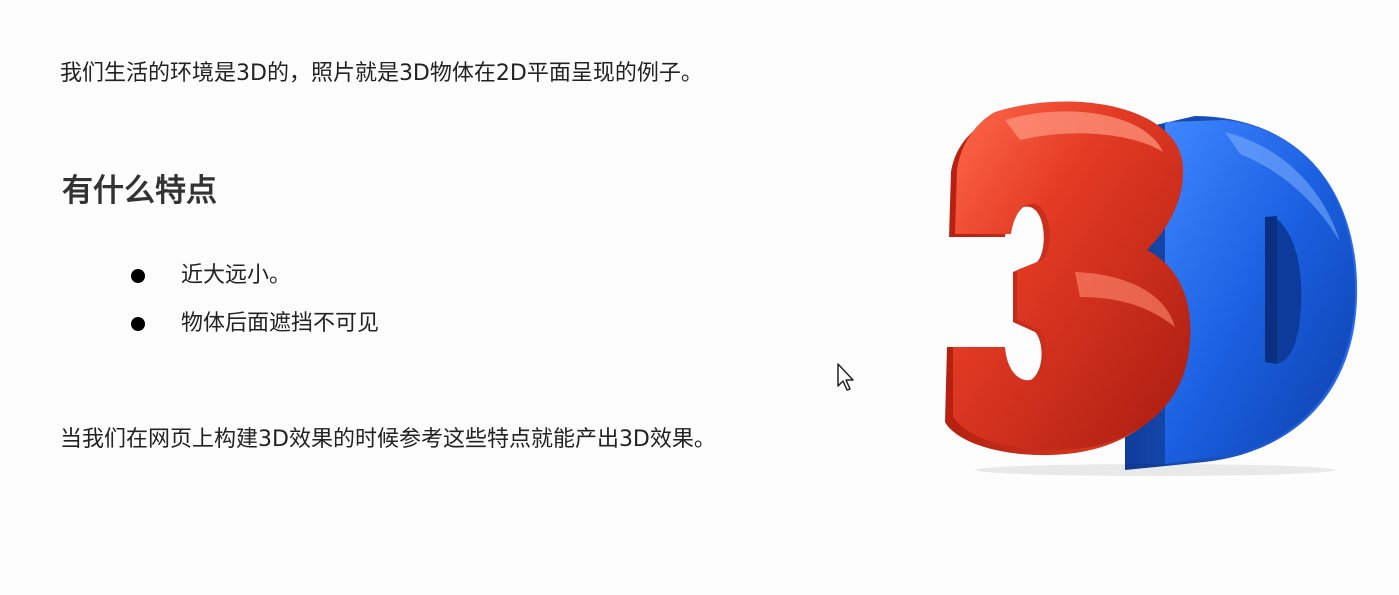  I want to click on list-item-text: 近大远小。, so click(236, 275).